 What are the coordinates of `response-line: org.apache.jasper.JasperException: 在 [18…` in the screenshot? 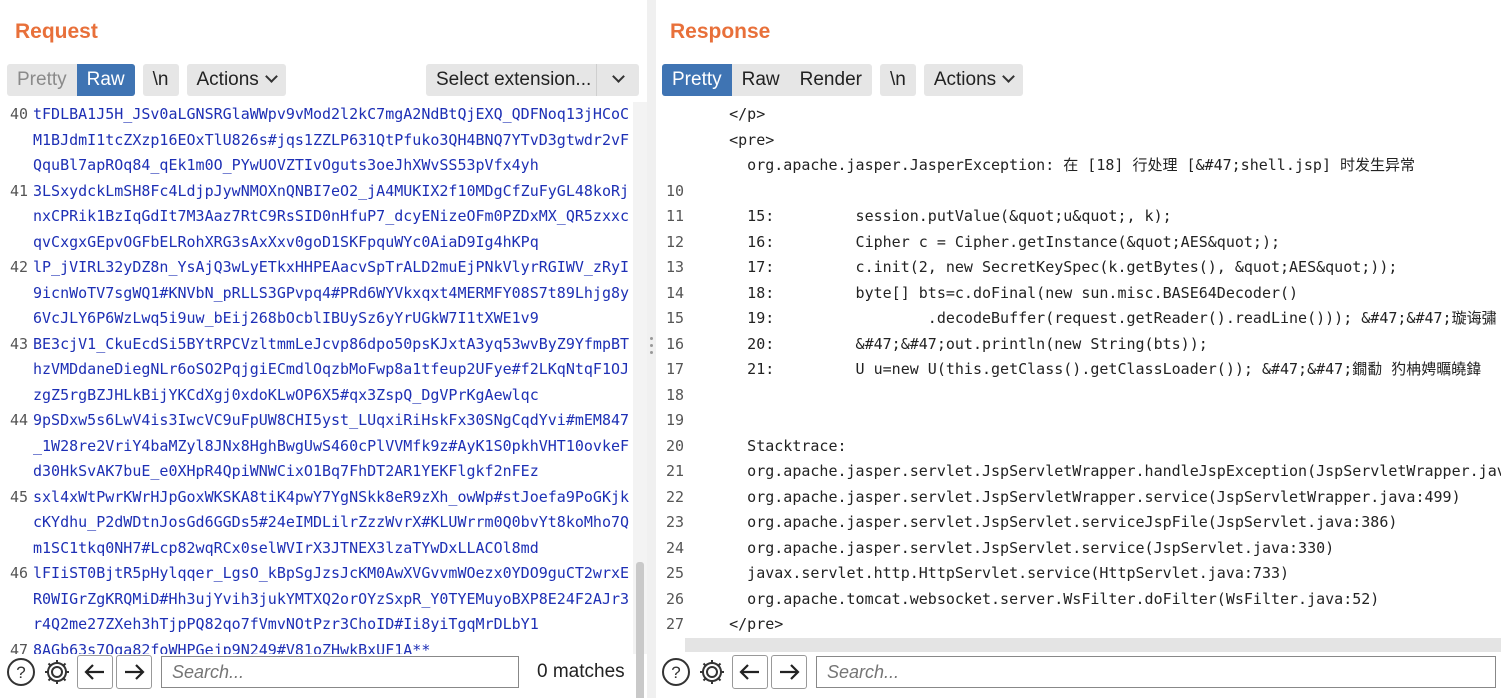 It's located at (1078, 166).